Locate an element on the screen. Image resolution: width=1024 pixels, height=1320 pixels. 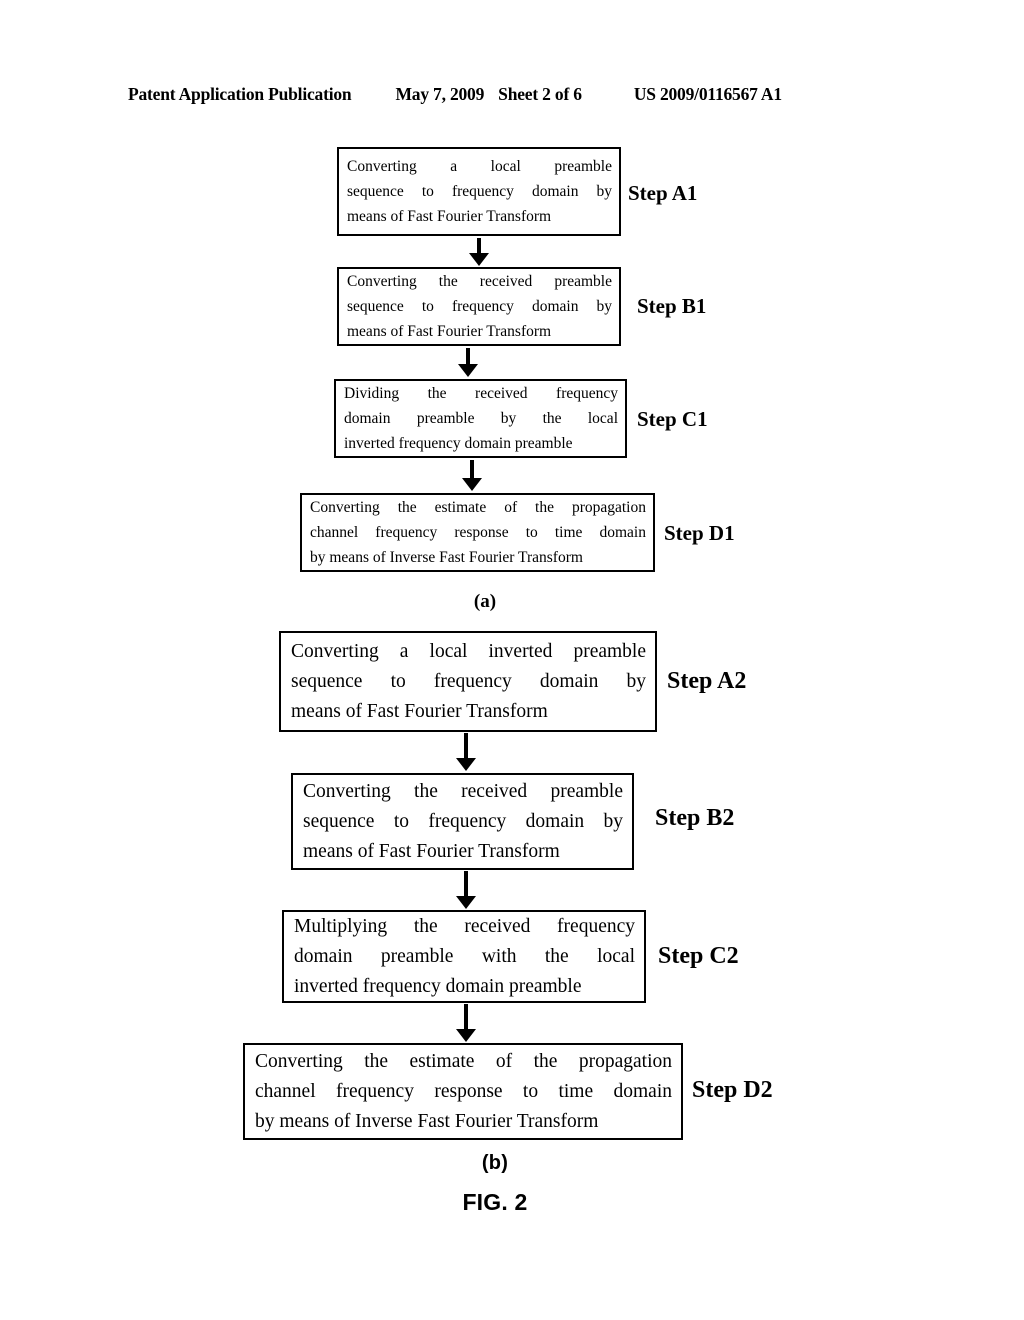
arrow-b1-to-c1 is located at coordinates (468, 362).